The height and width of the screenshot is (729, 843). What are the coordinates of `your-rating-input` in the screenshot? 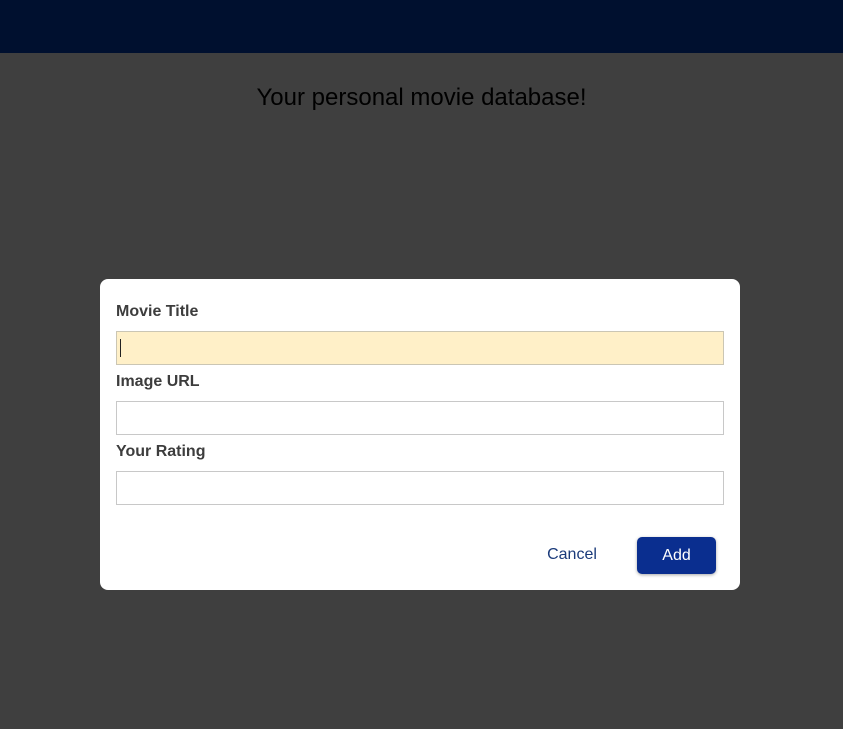 It's located at (420, 488).